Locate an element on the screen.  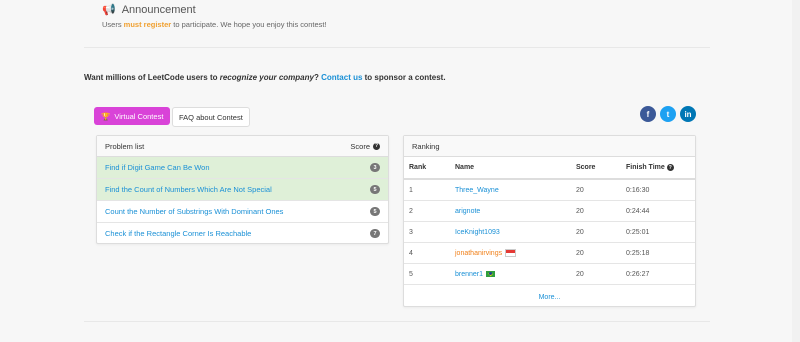
name-cell: jonathanirvings is located at coordinates (510, 253).